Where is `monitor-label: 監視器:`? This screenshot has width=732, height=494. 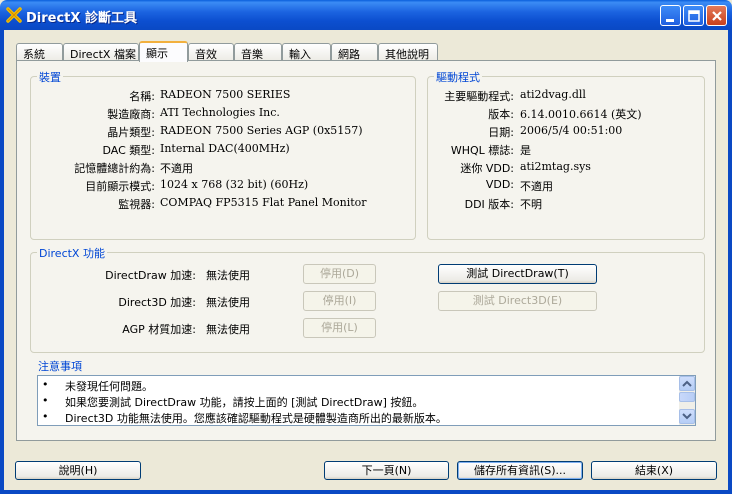 monitor-label: 監視器: is located at coordinates (136, 204).